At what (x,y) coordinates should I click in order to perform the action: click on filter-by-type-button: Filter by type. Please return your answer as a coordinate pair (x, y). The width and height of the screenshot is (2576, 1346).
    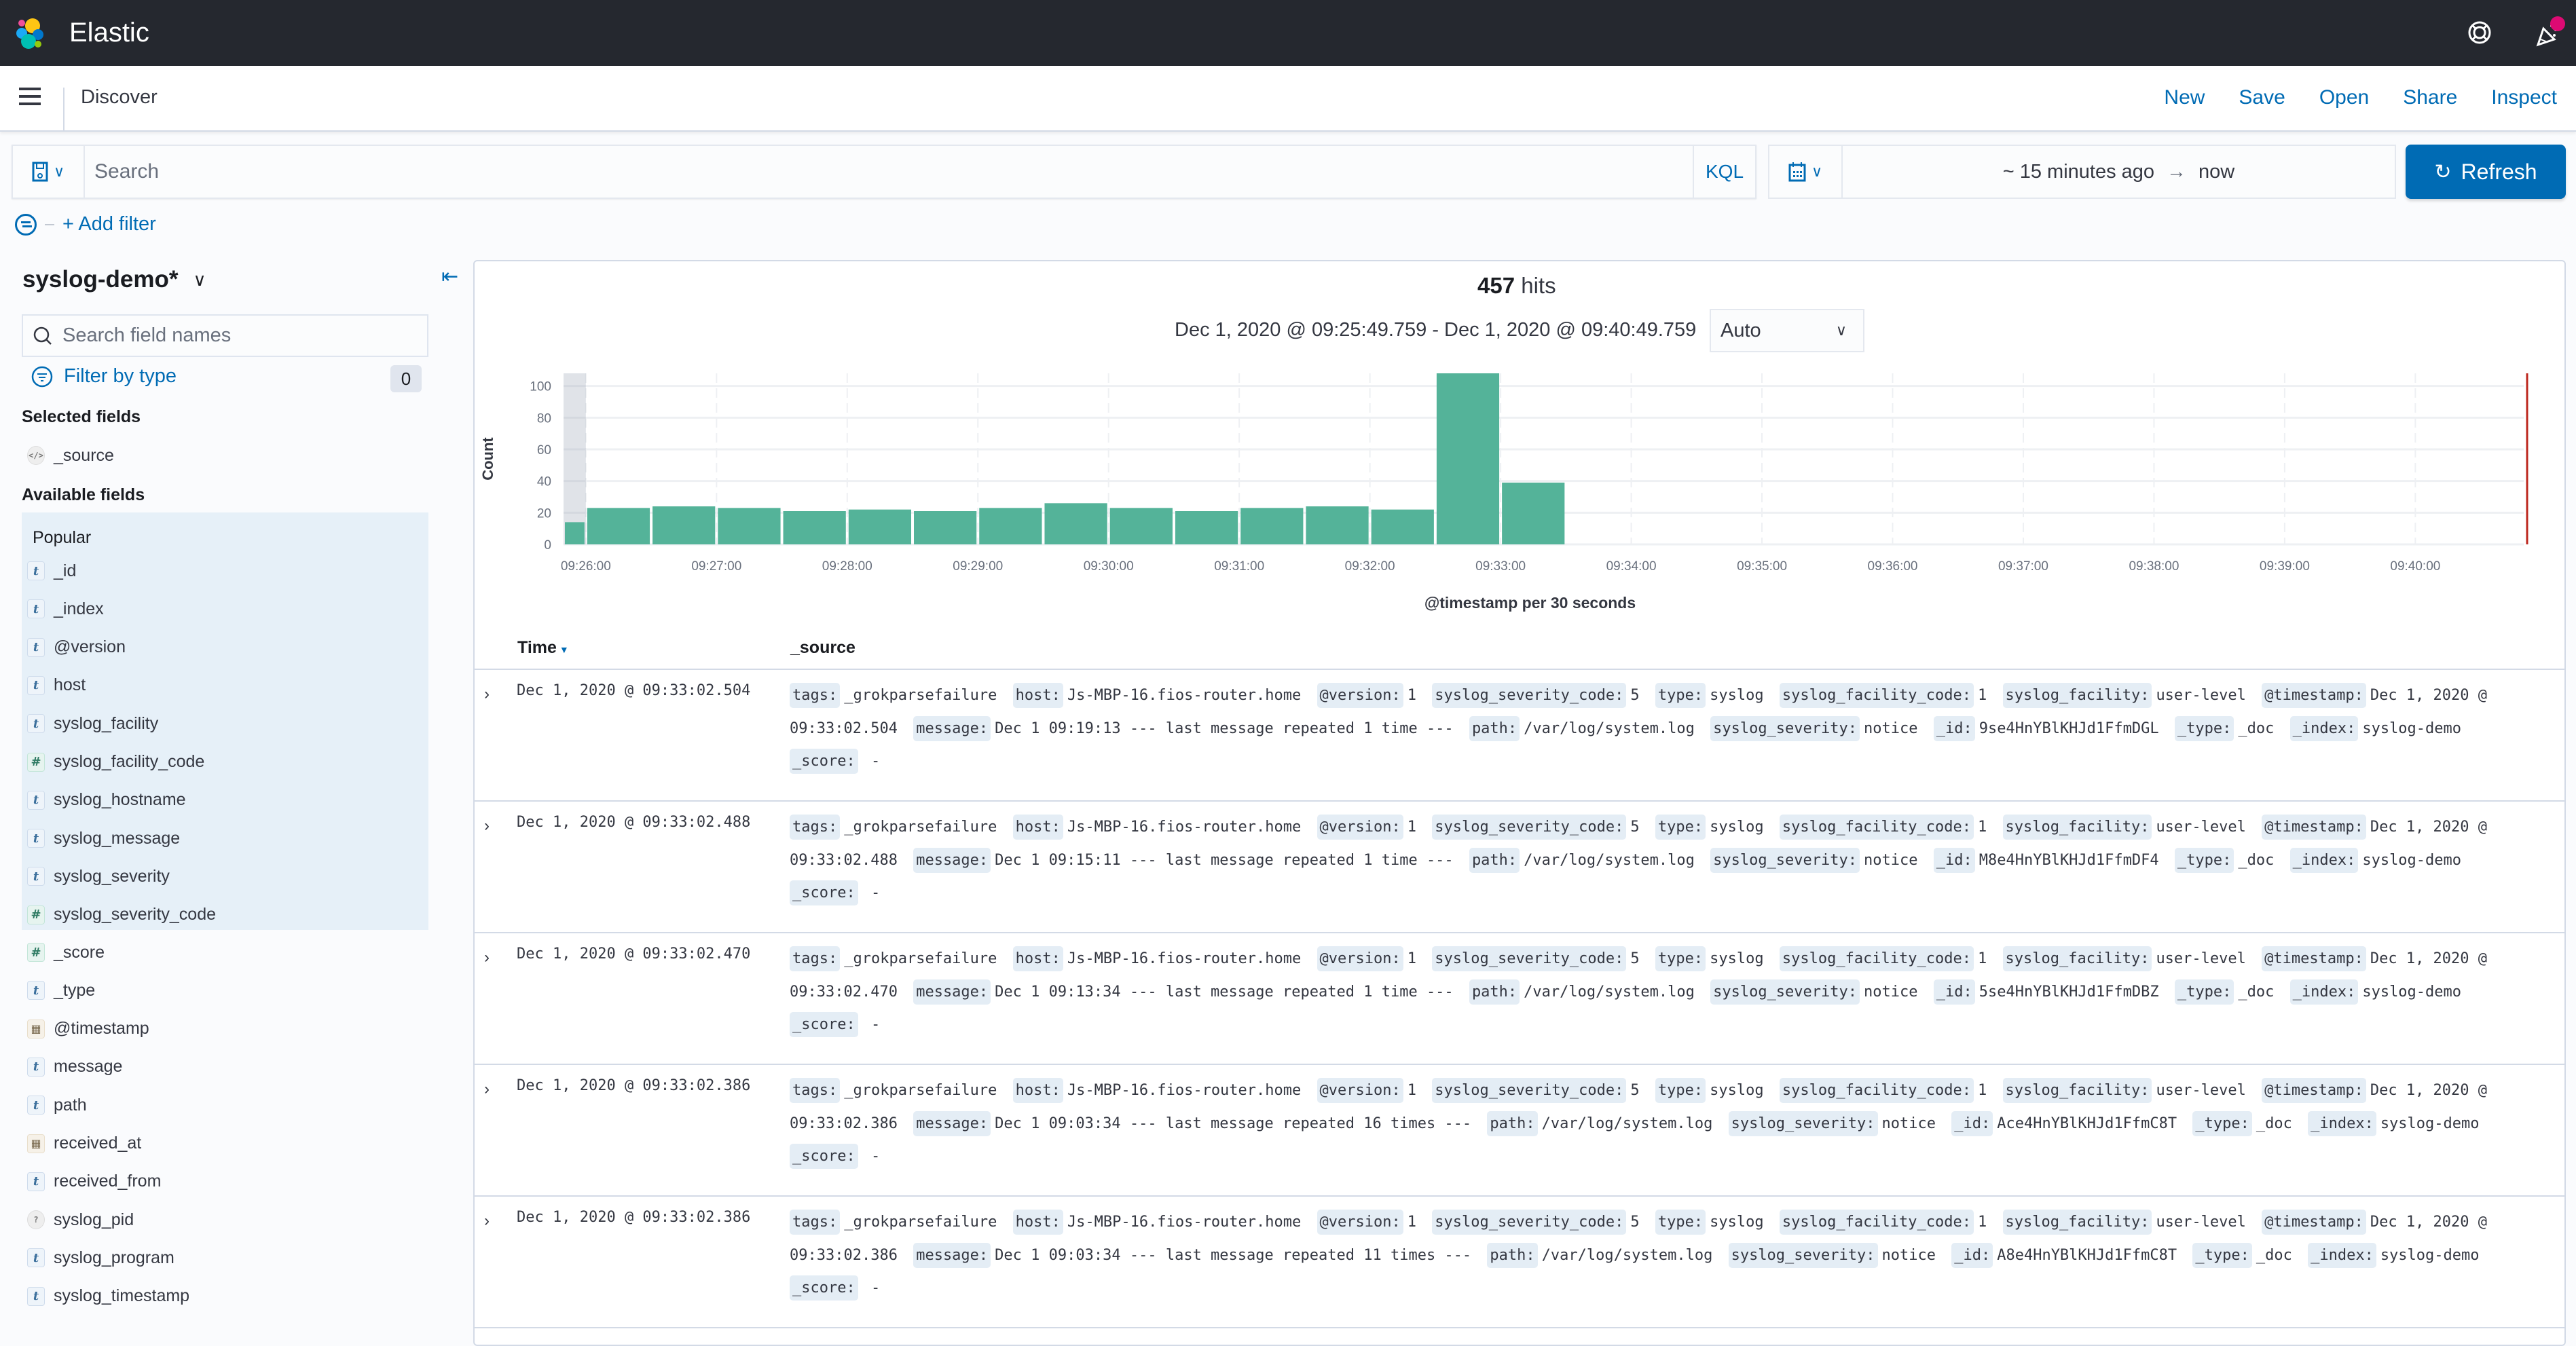
    Looking at the image, I should click on (104, 376).